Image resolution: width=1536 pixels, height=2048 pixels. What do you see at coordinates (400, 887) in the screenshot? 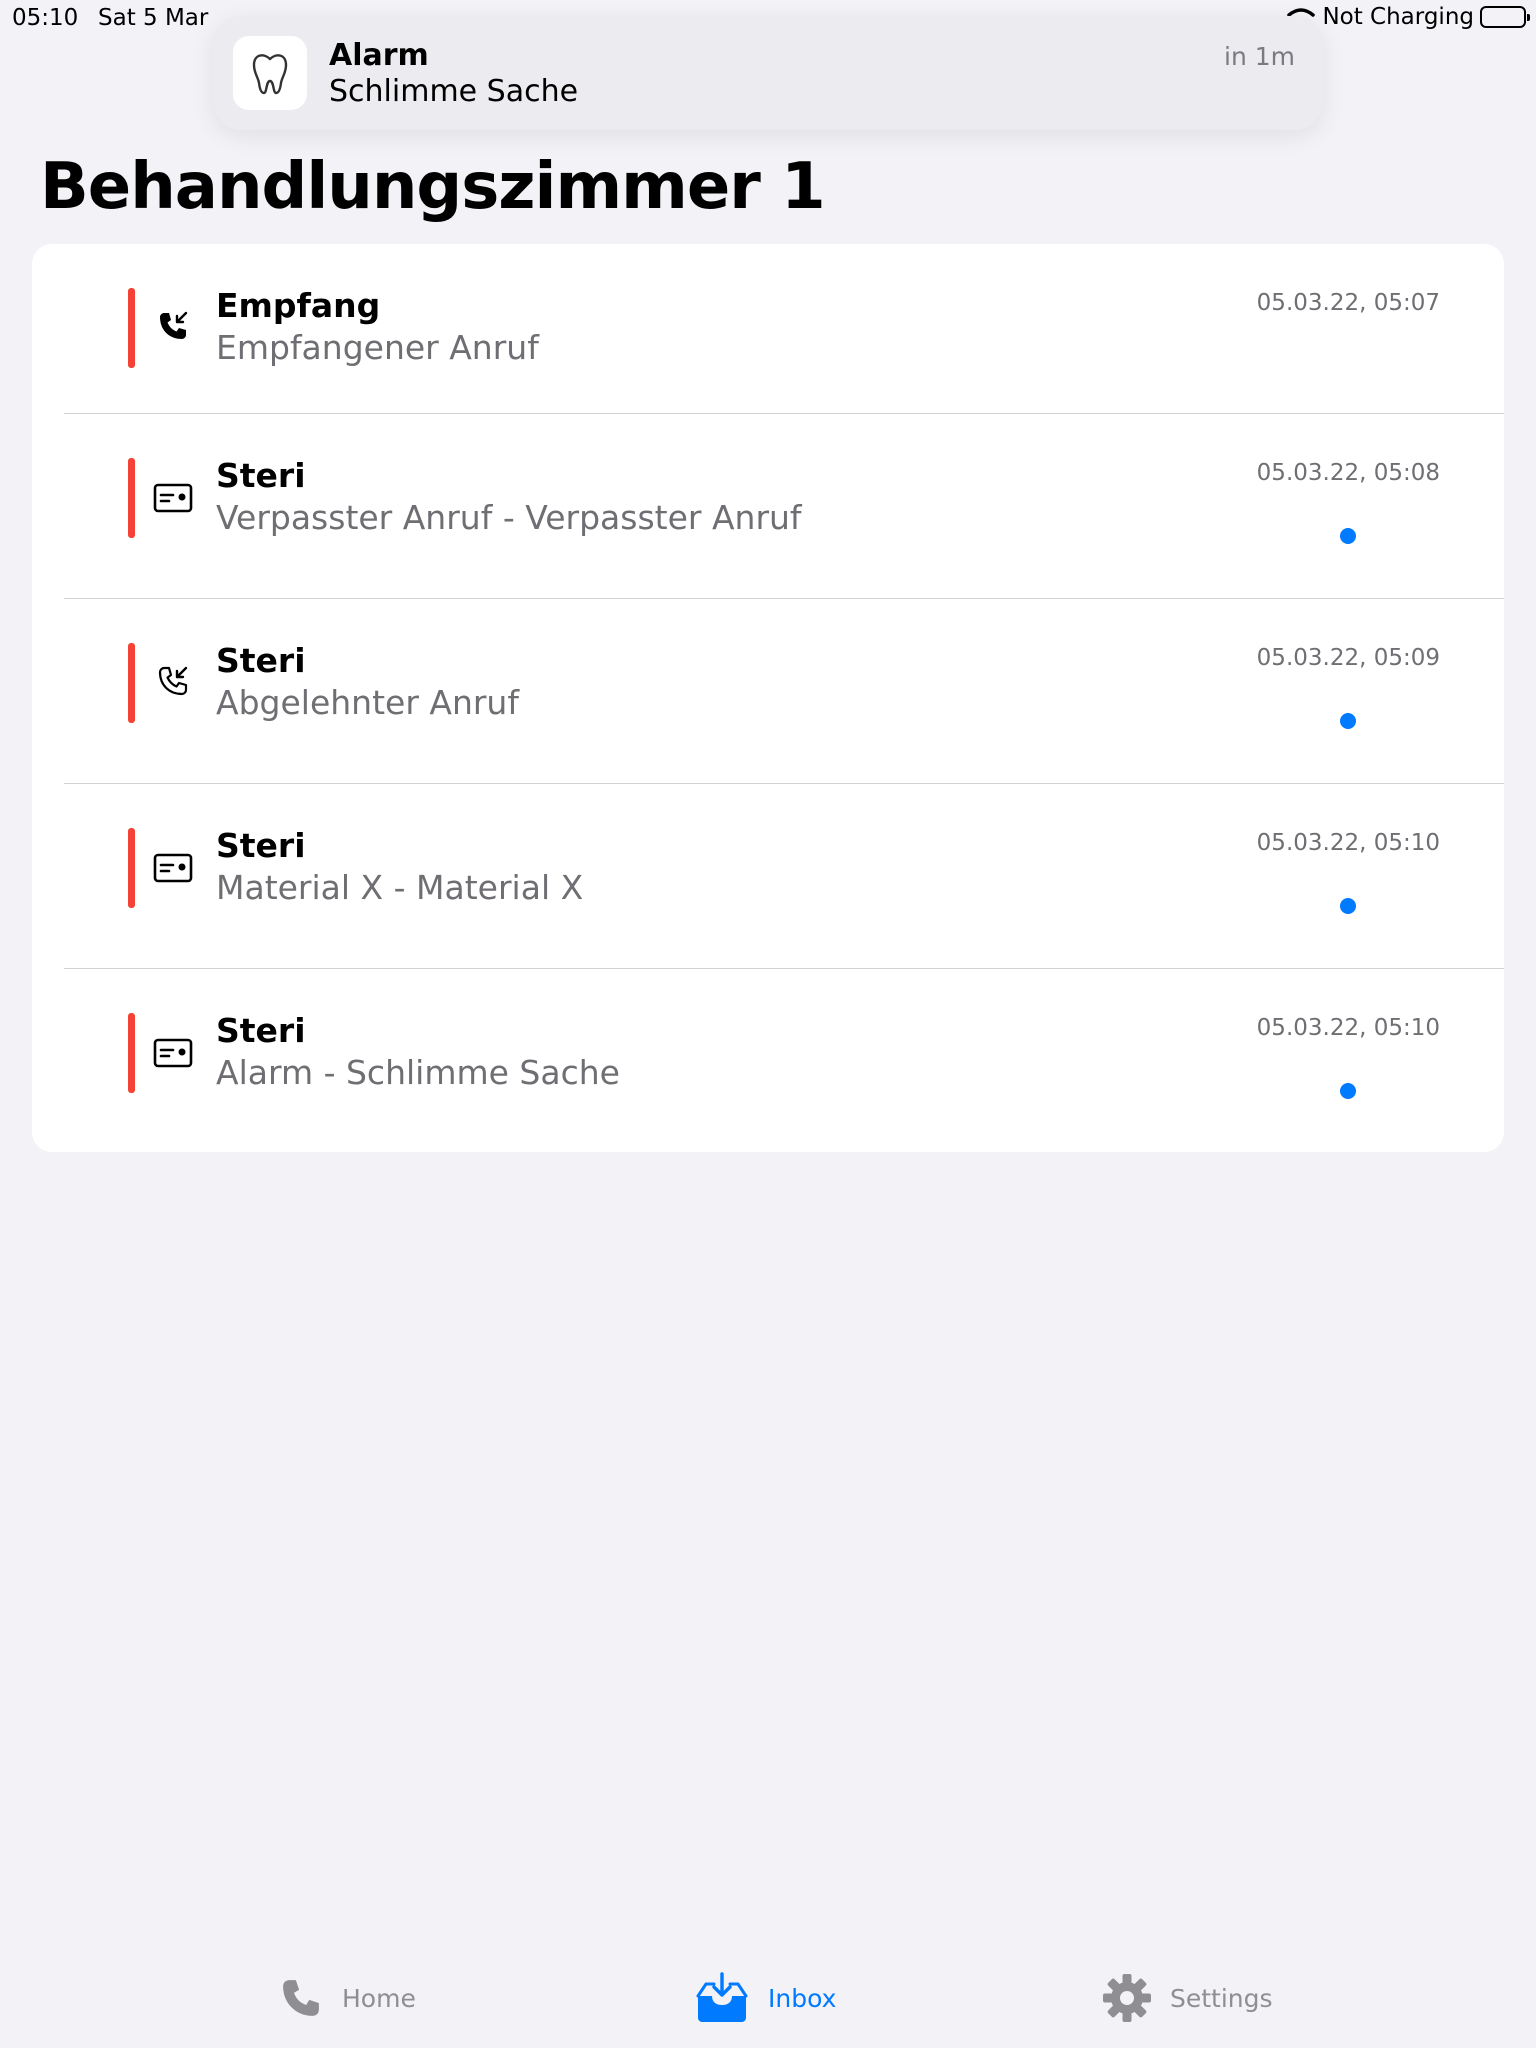
I see `item-subtitle: Material X - Material X` at bounding box center [400, 887].